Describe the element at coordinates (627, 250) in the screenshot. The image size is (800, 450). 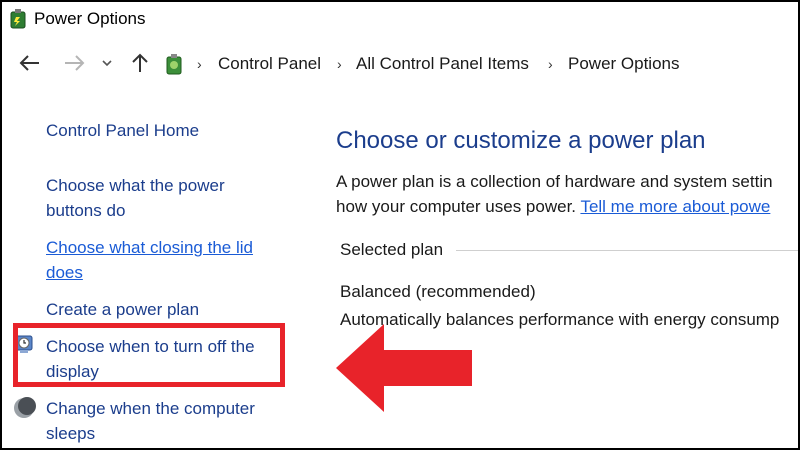
I see `section-divider` at that location.